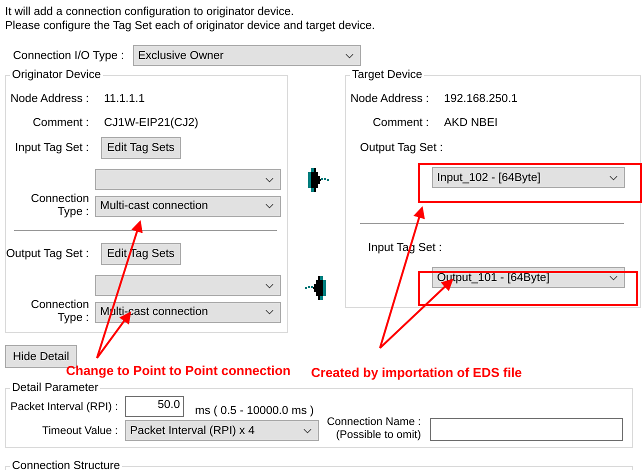 This screenshot has width=642, height=470. What do you see at coordinates (378, 435) in the screenshot?
I see `field-label: (Possible to omit)` at bounding box center [378, 435].